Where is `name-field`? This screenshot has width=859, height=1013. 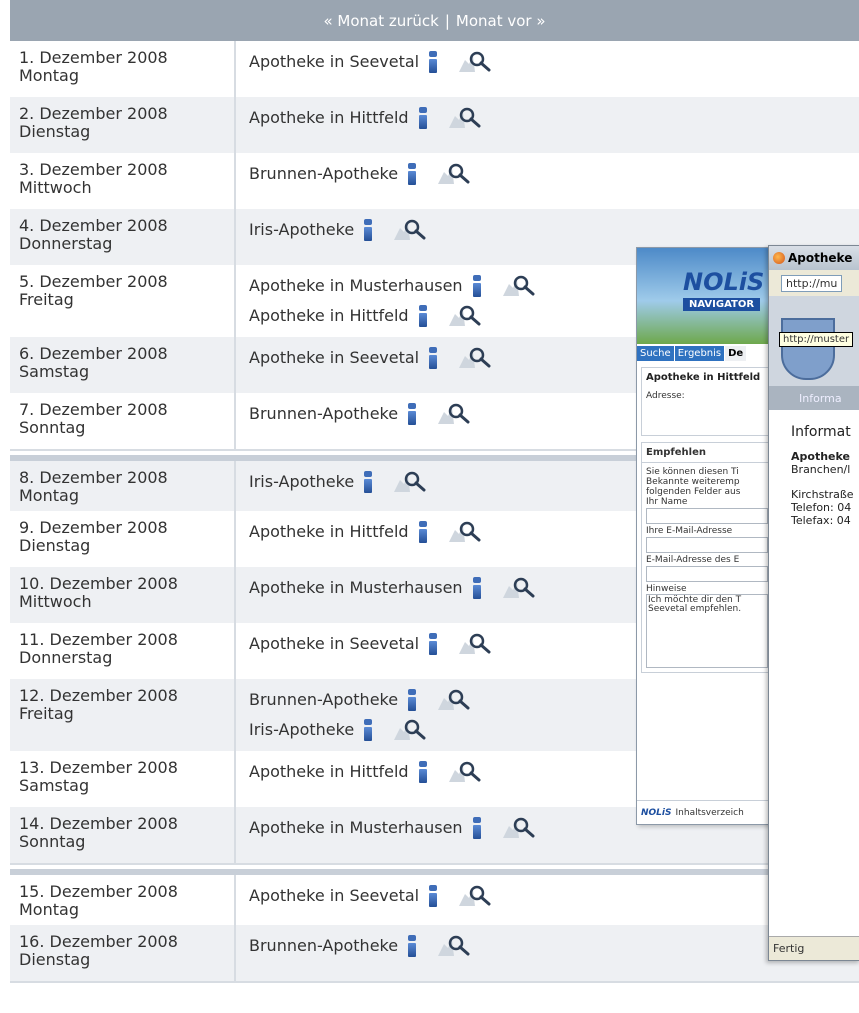
name-field is located at coordinates (707, 516).